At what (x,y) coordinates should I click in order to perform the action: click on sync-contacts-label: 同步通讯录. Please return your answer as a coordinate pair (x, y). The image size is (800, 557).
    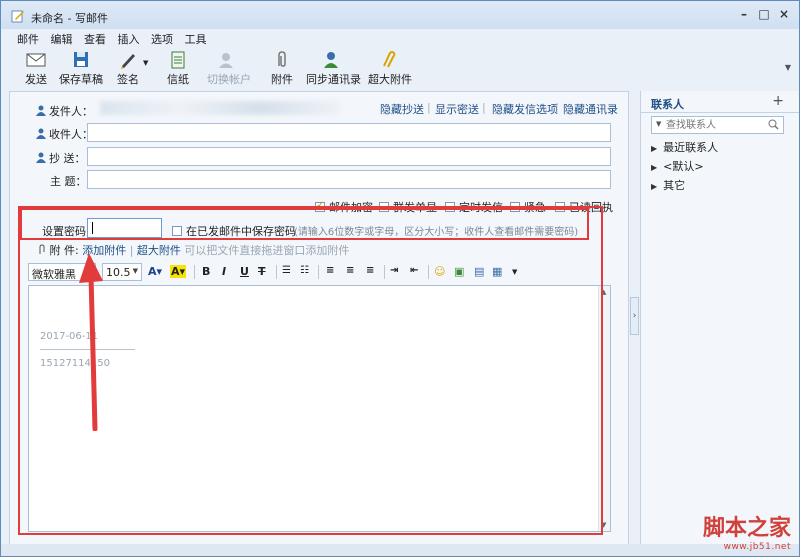
    Looking at the image, I should click on (333, 79).